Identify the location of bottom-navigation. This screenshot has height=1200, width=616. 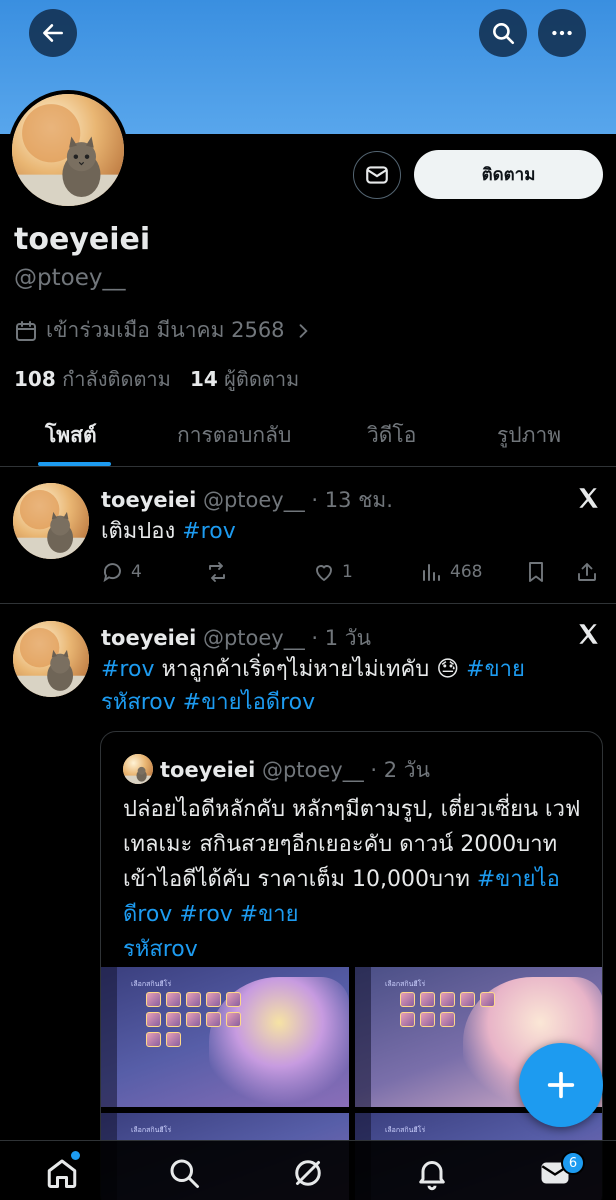
(308, 1170).